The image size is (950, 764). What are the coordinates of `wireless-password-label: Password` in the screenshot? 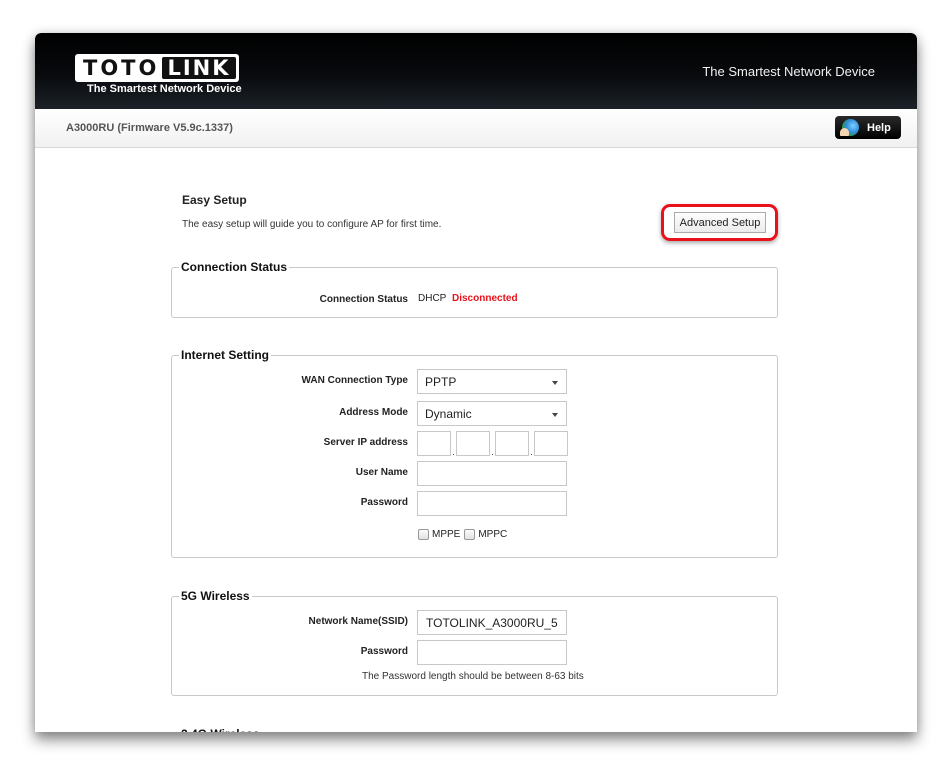 It's located at (384, 651).